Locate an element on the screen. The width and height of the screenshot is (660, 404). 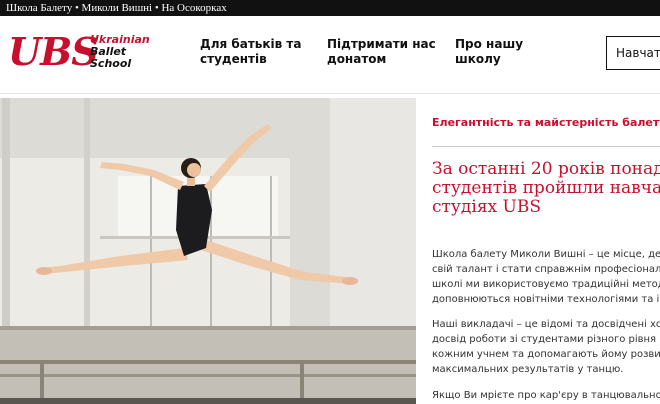
nav-about-school: Про нашу школу is located at coordinates (489, 52).